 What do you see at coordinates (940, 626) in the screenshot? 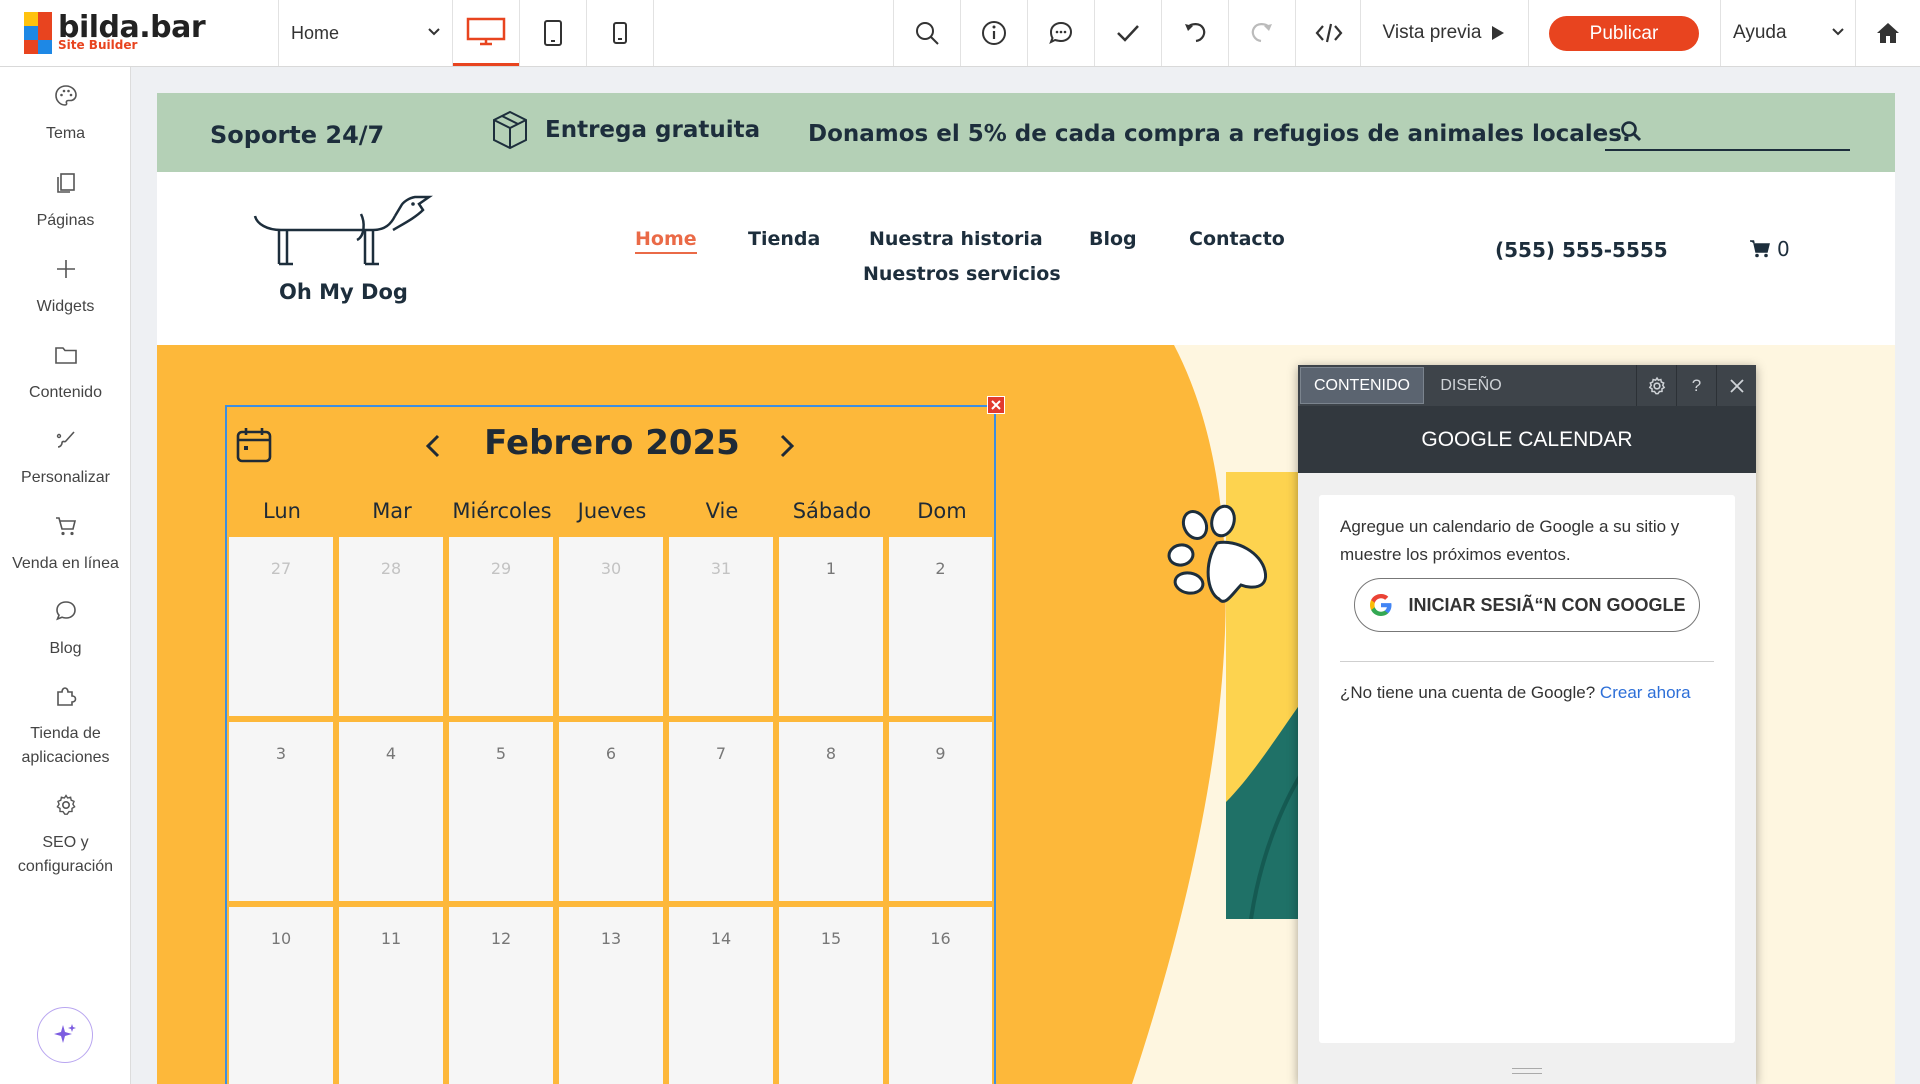
I see `calendar-day-cell: 2` at bounding box center [940, 626].